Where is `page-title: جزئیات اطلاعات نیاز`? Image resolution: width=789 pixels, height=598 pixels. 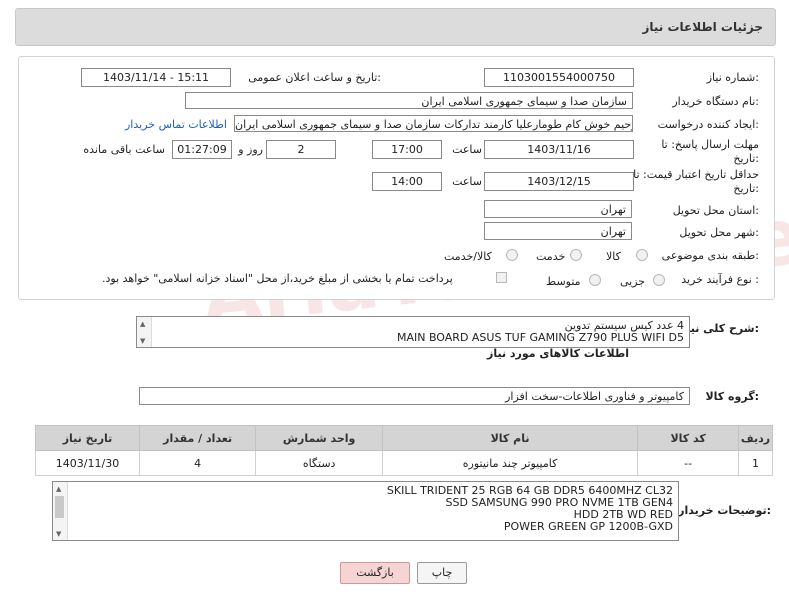 page-title: جزئیات اطلاعات نیاز is located at coordinates (702, 27).